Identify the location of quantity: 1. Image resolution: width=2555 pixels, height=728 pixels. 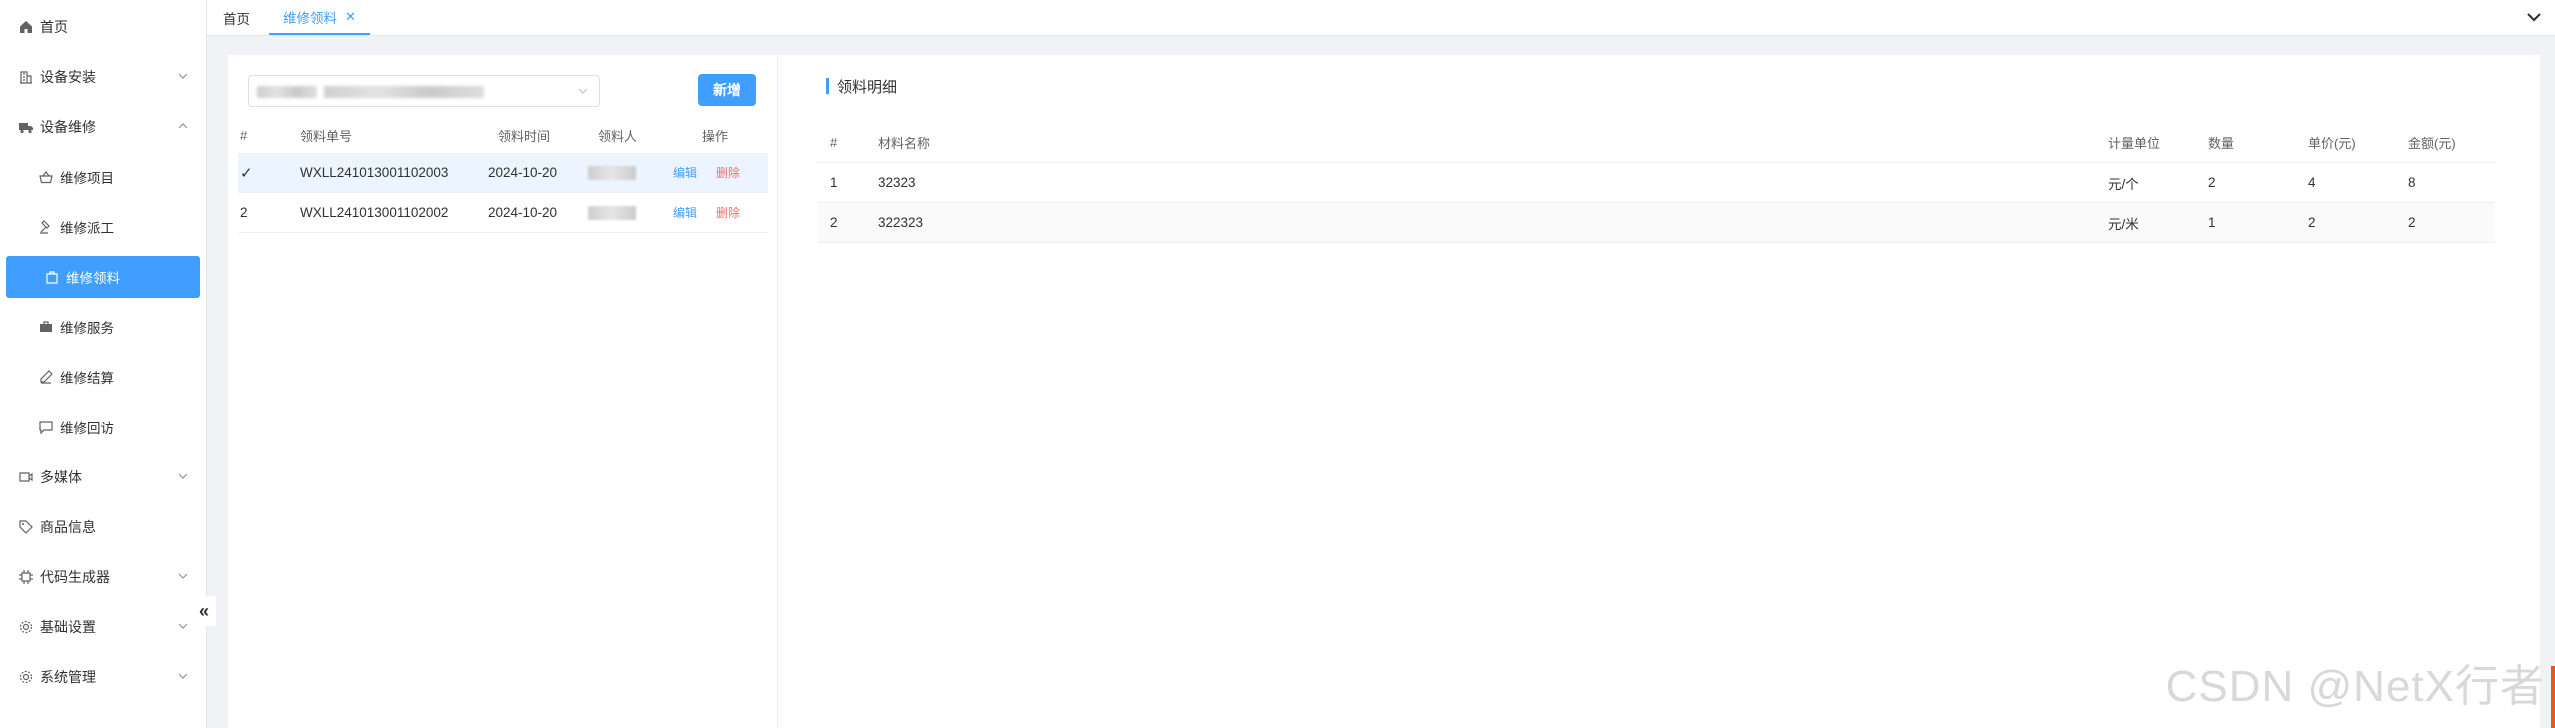
(2212, 222).